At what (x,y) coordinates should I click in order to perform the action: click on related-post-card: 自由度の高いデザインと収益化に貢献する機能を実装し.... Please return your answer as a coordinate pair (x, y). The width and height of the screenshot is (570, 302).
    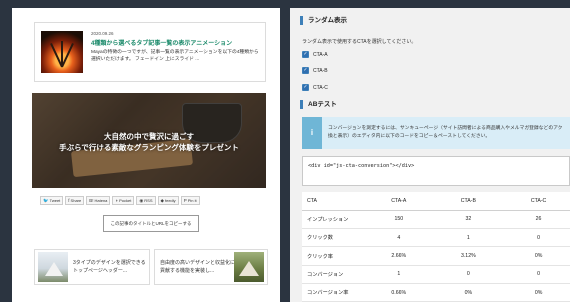
    Looking at the image, I should click on (211, 267).